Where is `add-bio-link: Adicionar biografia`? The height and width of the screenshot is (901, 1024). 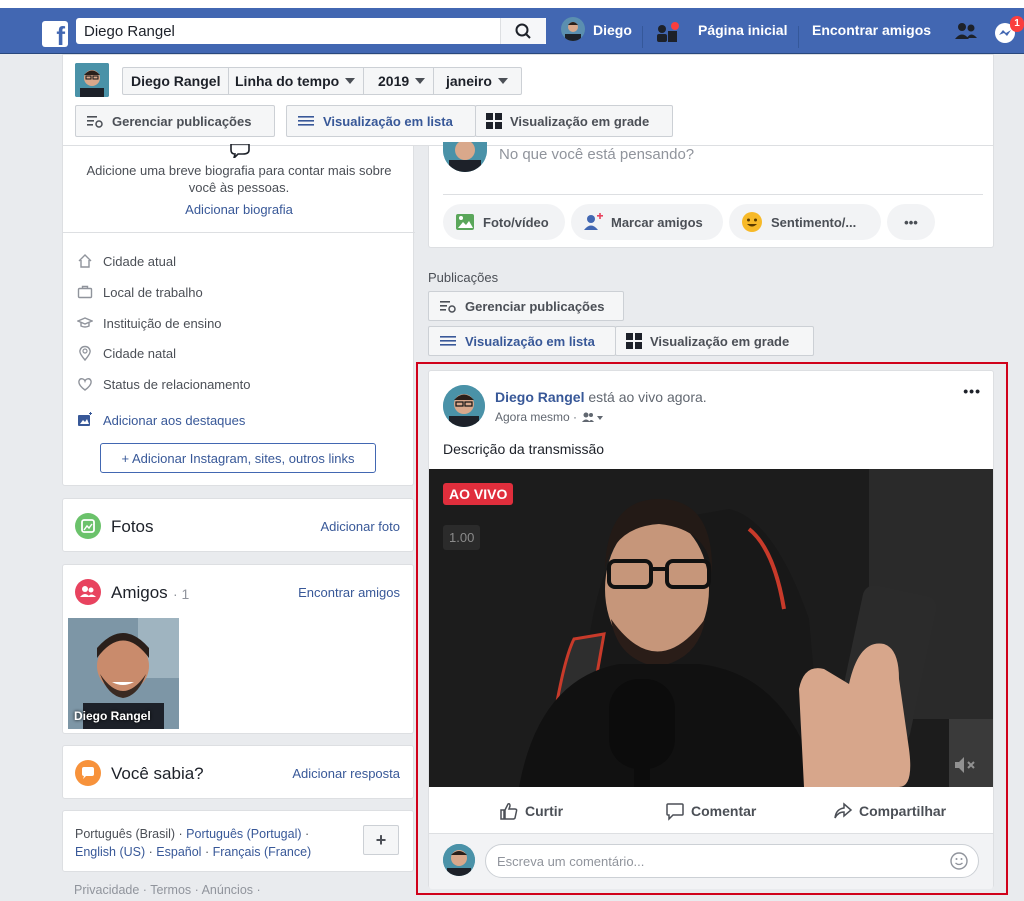
add-bio-link: Adicionar biografia is located at coordinates (239, 209).